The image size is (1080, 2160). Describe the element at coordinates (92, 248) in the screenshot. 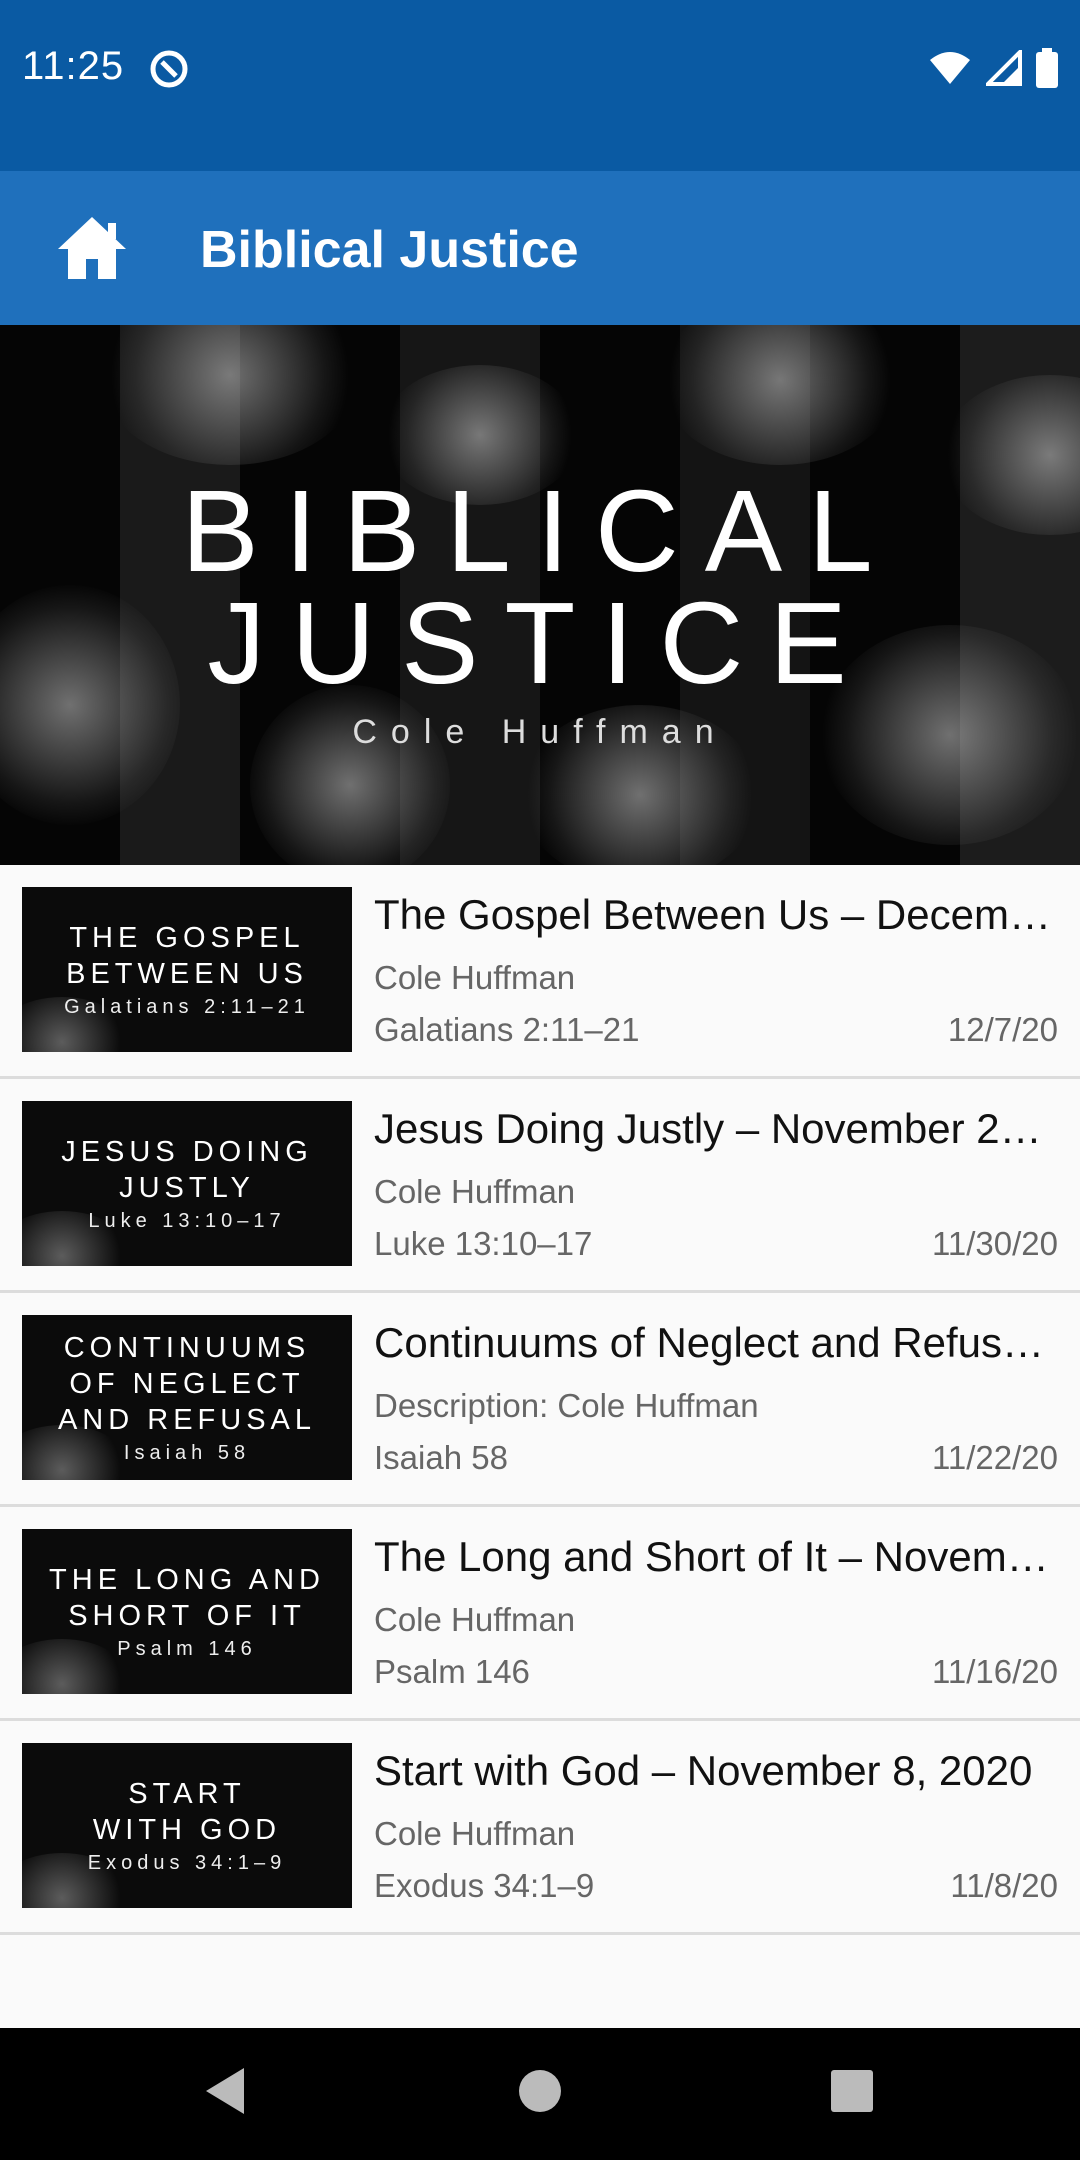

I see `home-icon` at that location.